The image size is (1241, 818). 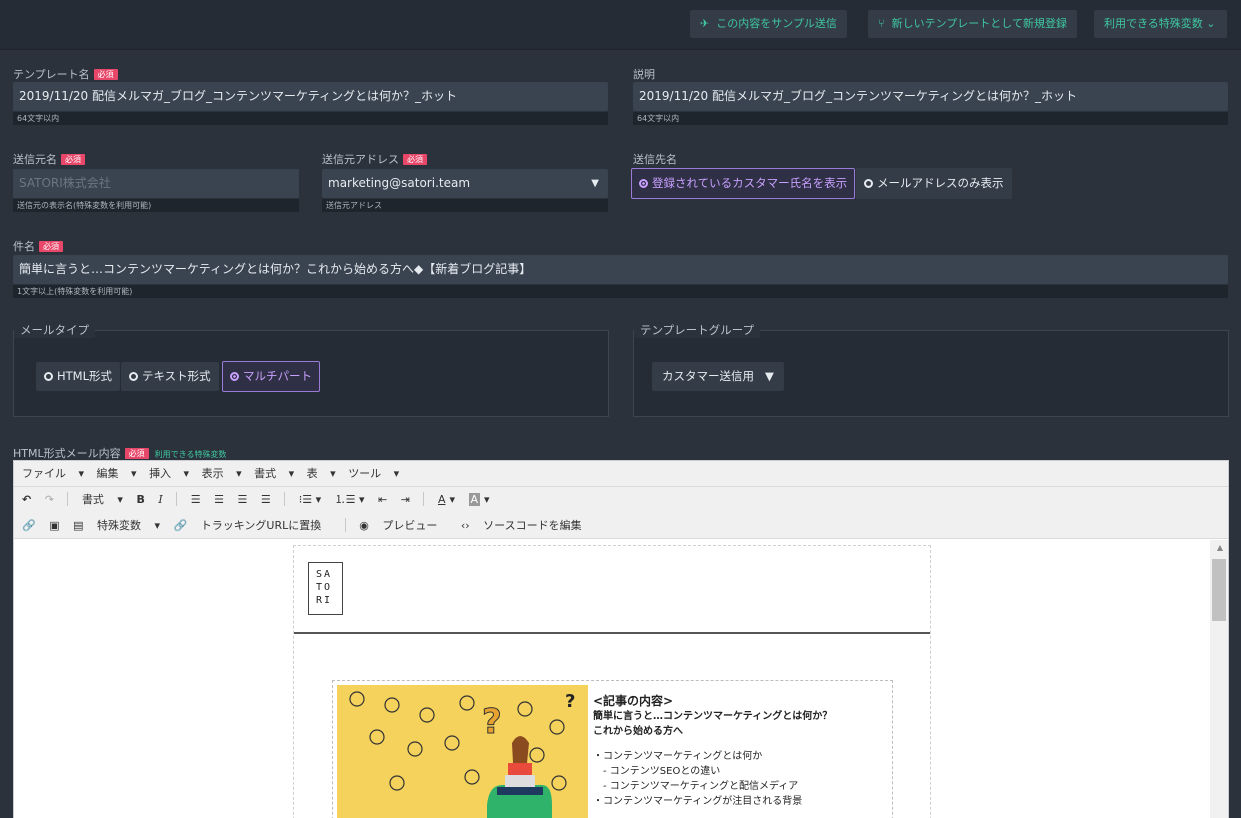 What do you see at coordinates (156, 205) in the screenshot?
I see `sender-name-hint: 送信元の表示名(特殊変数を利用可能)` at bounding box center [156, 205].